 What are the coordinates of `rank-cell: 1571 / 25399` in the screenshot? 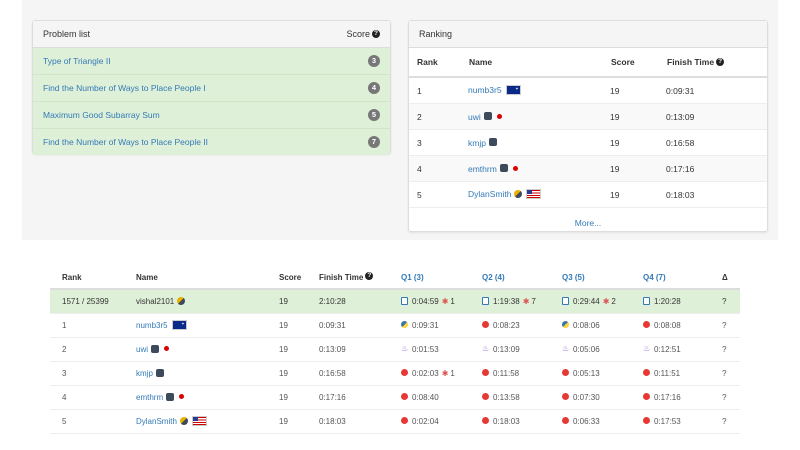 It's located at (93, 301).